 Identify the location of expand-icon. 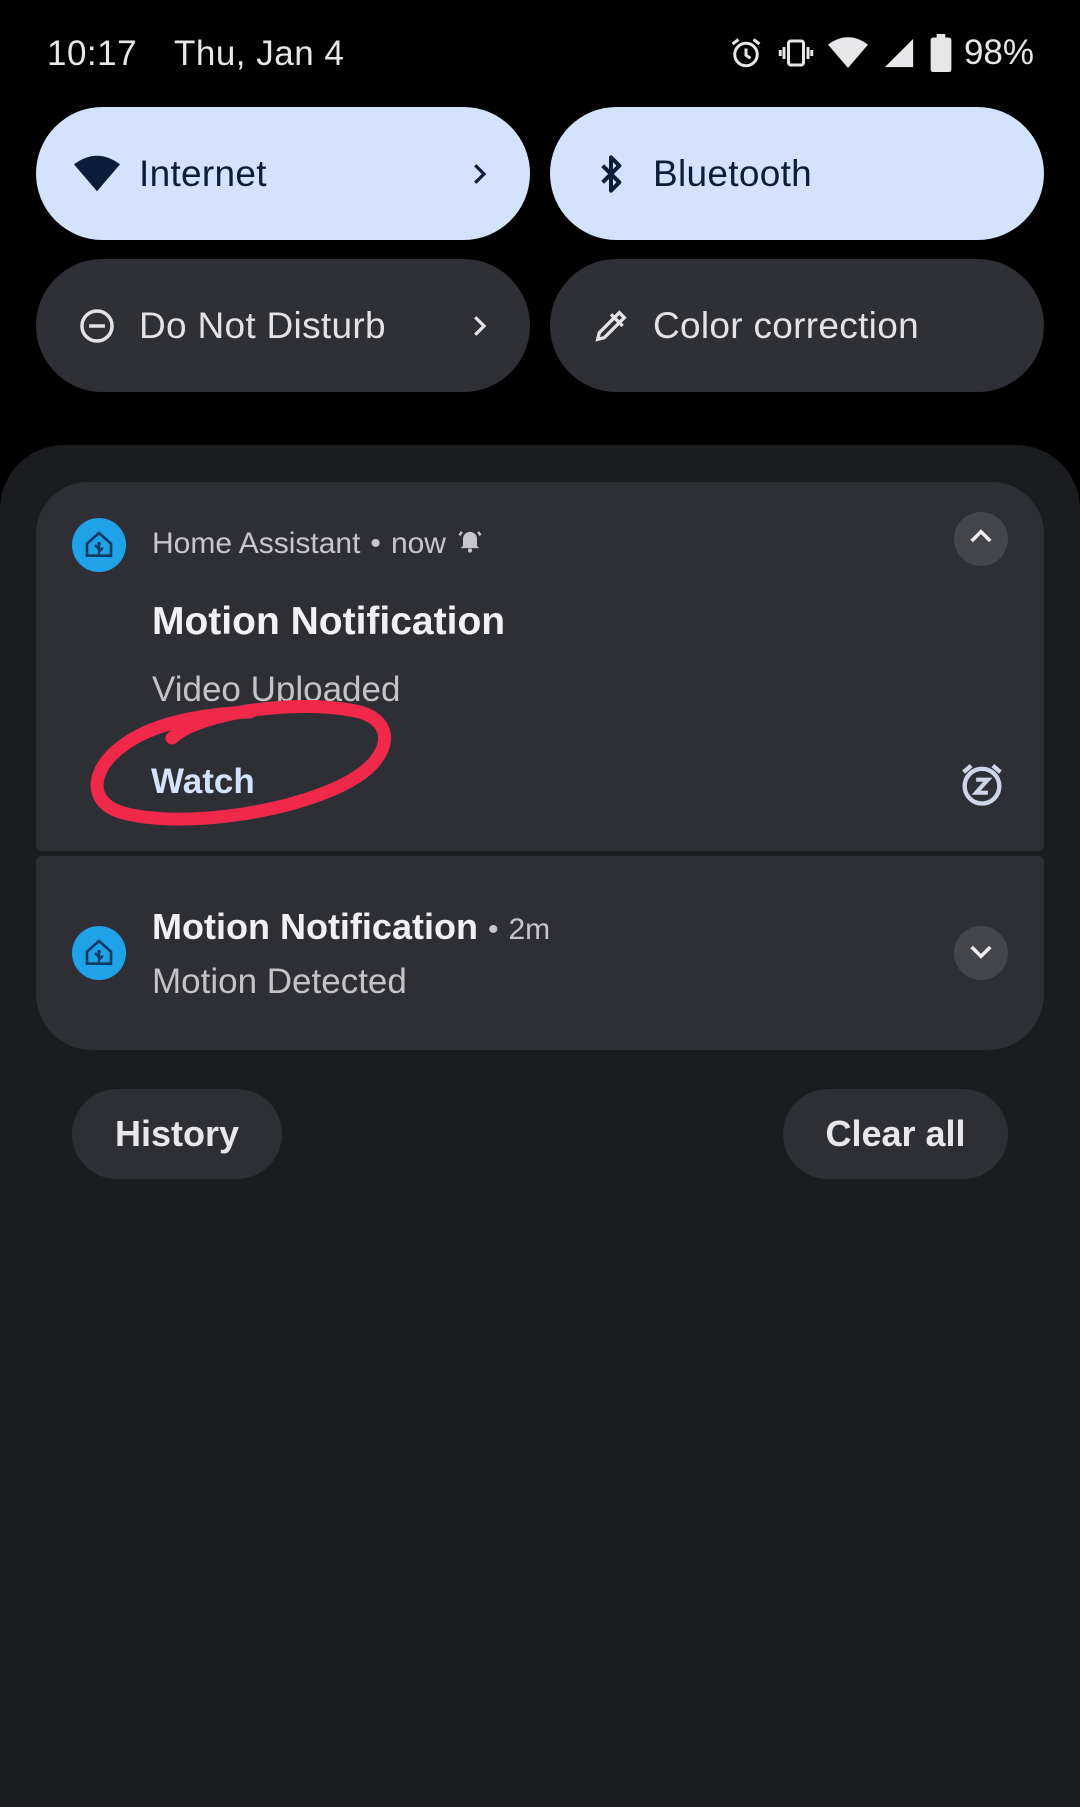
(981, 953).